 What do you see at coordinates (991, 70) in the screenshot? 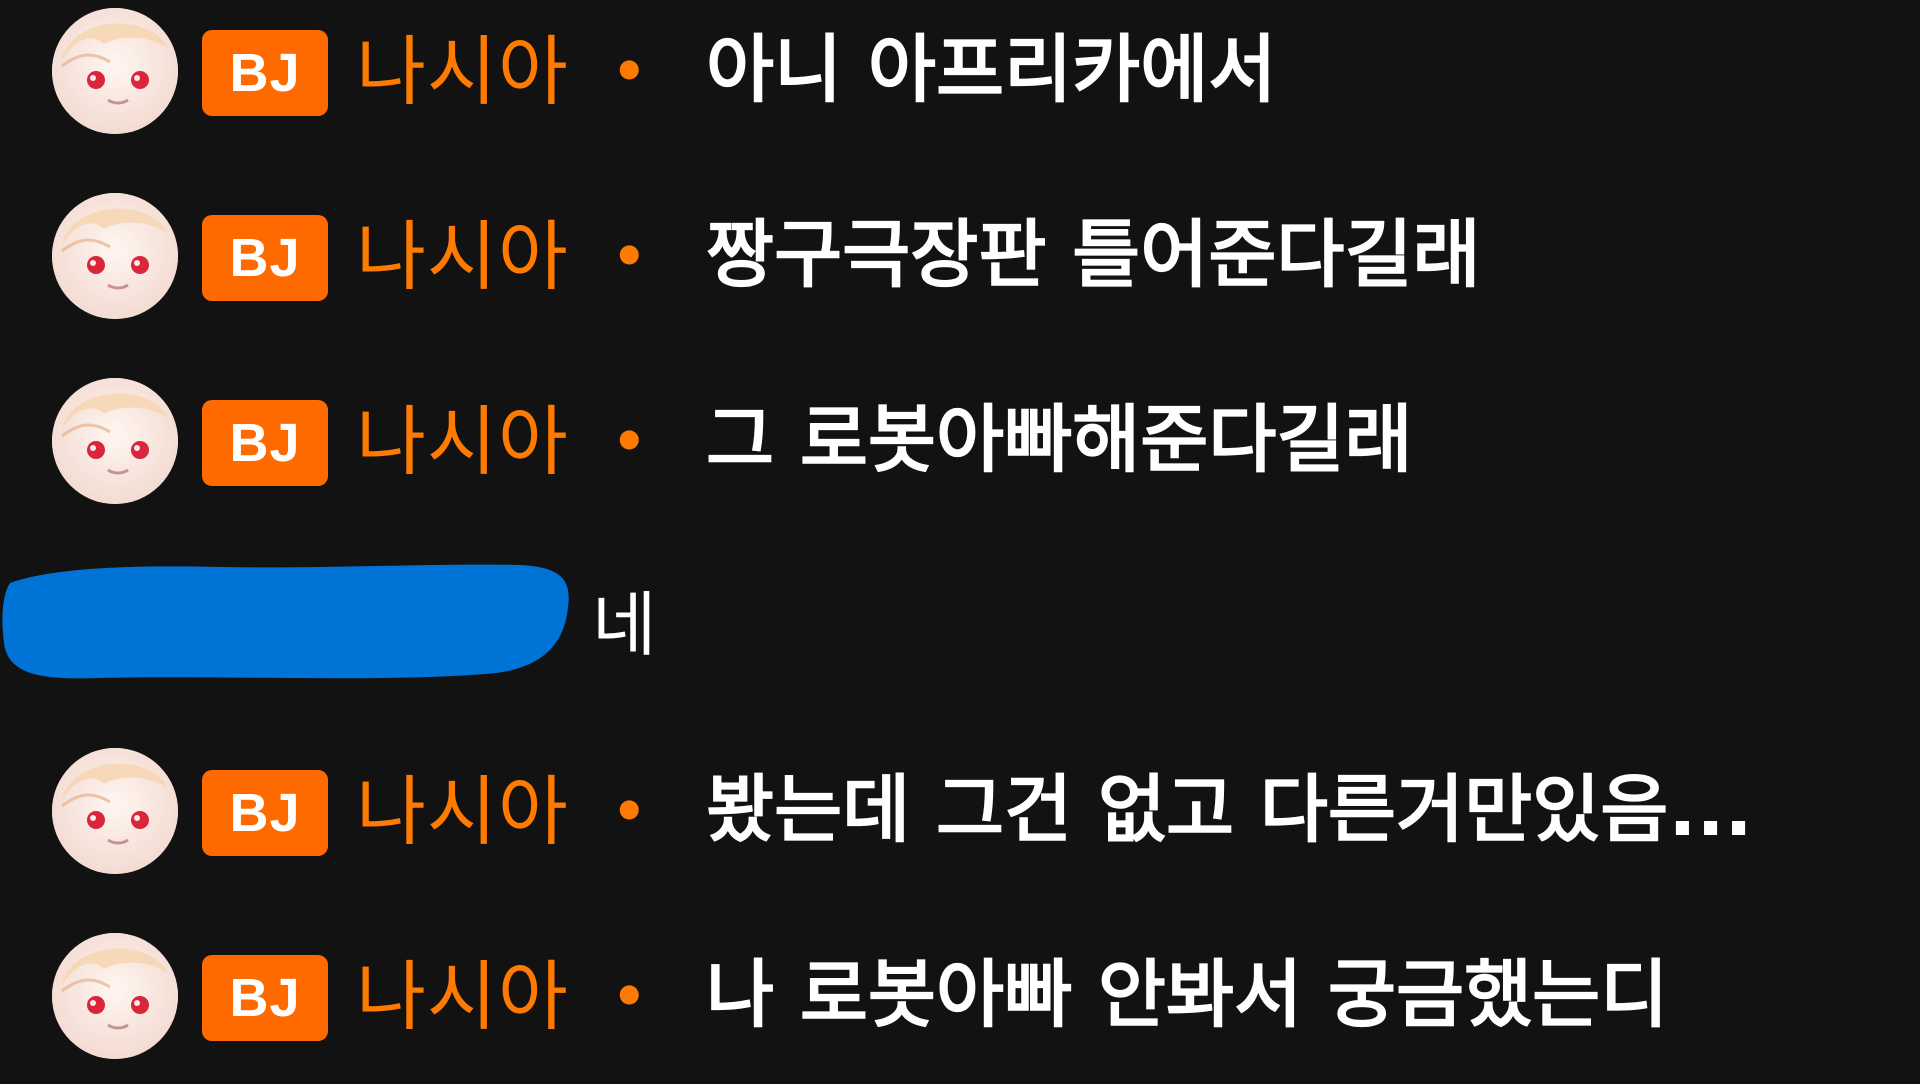
I see `message-text: 아니 아프리카에서` at bounding box center [991, 70].